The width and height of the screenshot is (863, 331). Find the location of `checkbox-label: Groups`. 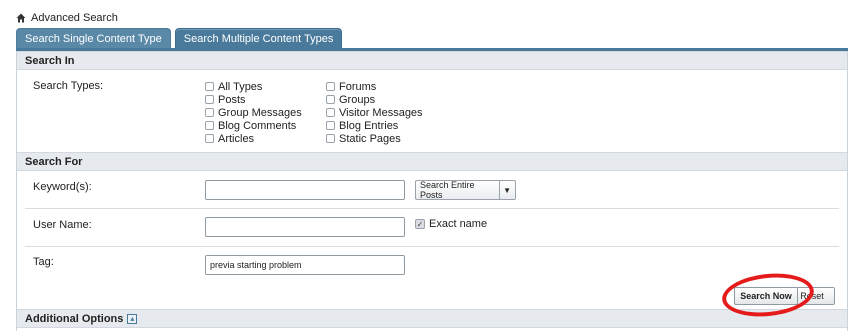

checkbox-label: Groups is located at coordinates (357, 99).